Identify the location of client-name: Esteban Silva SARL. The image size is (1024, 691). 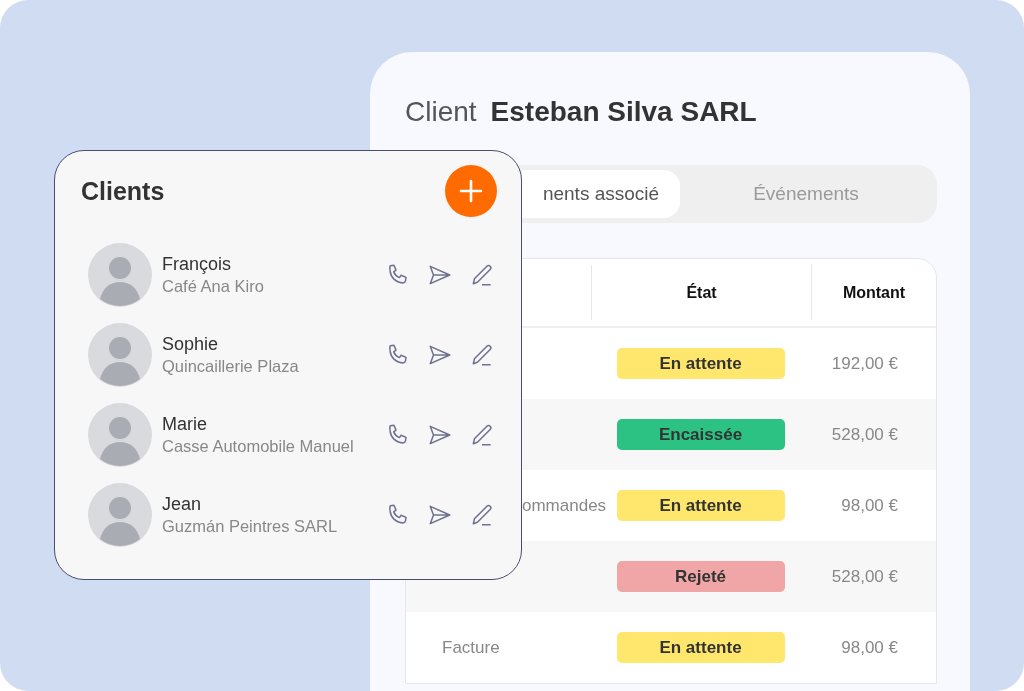
(623, 112).